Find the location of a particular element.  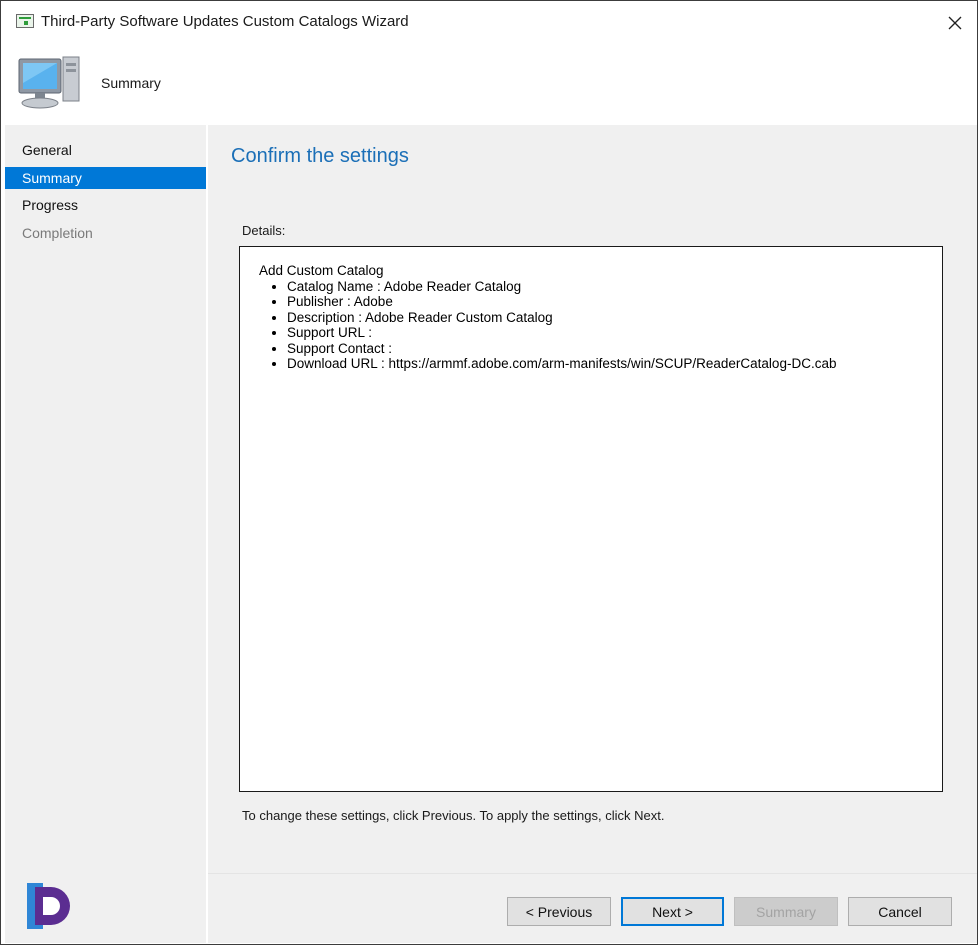

sidebar-item-progress: Progress is located at coordinates (105, 205).